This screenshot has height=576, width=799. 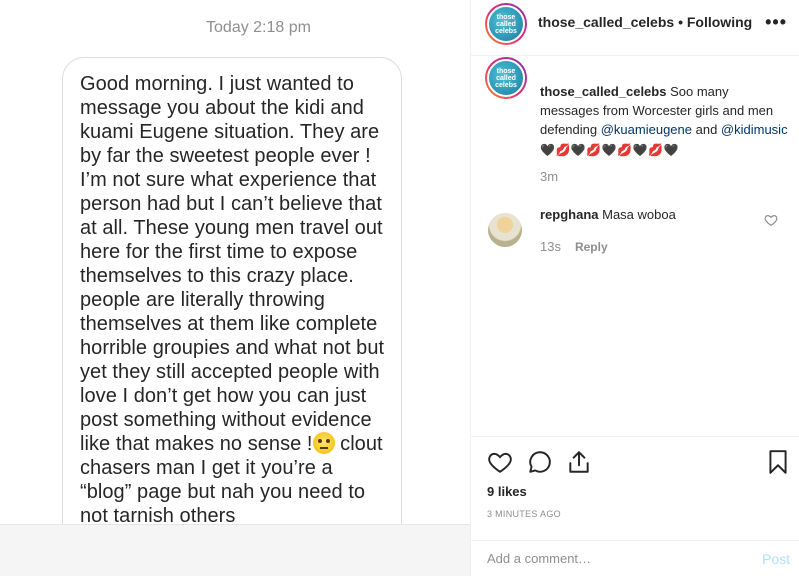 What do you see at coordinates (706, 129) in the screenshot?
I see `caption-text-2: and` at bounding box center [706, 129].